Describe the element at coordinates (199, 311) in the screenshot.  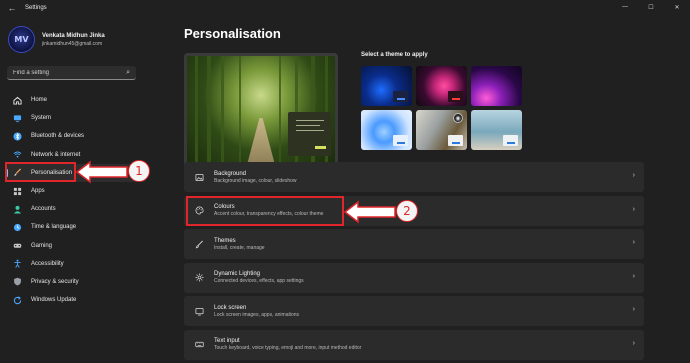
I see `lock-screen-icon` at that location.